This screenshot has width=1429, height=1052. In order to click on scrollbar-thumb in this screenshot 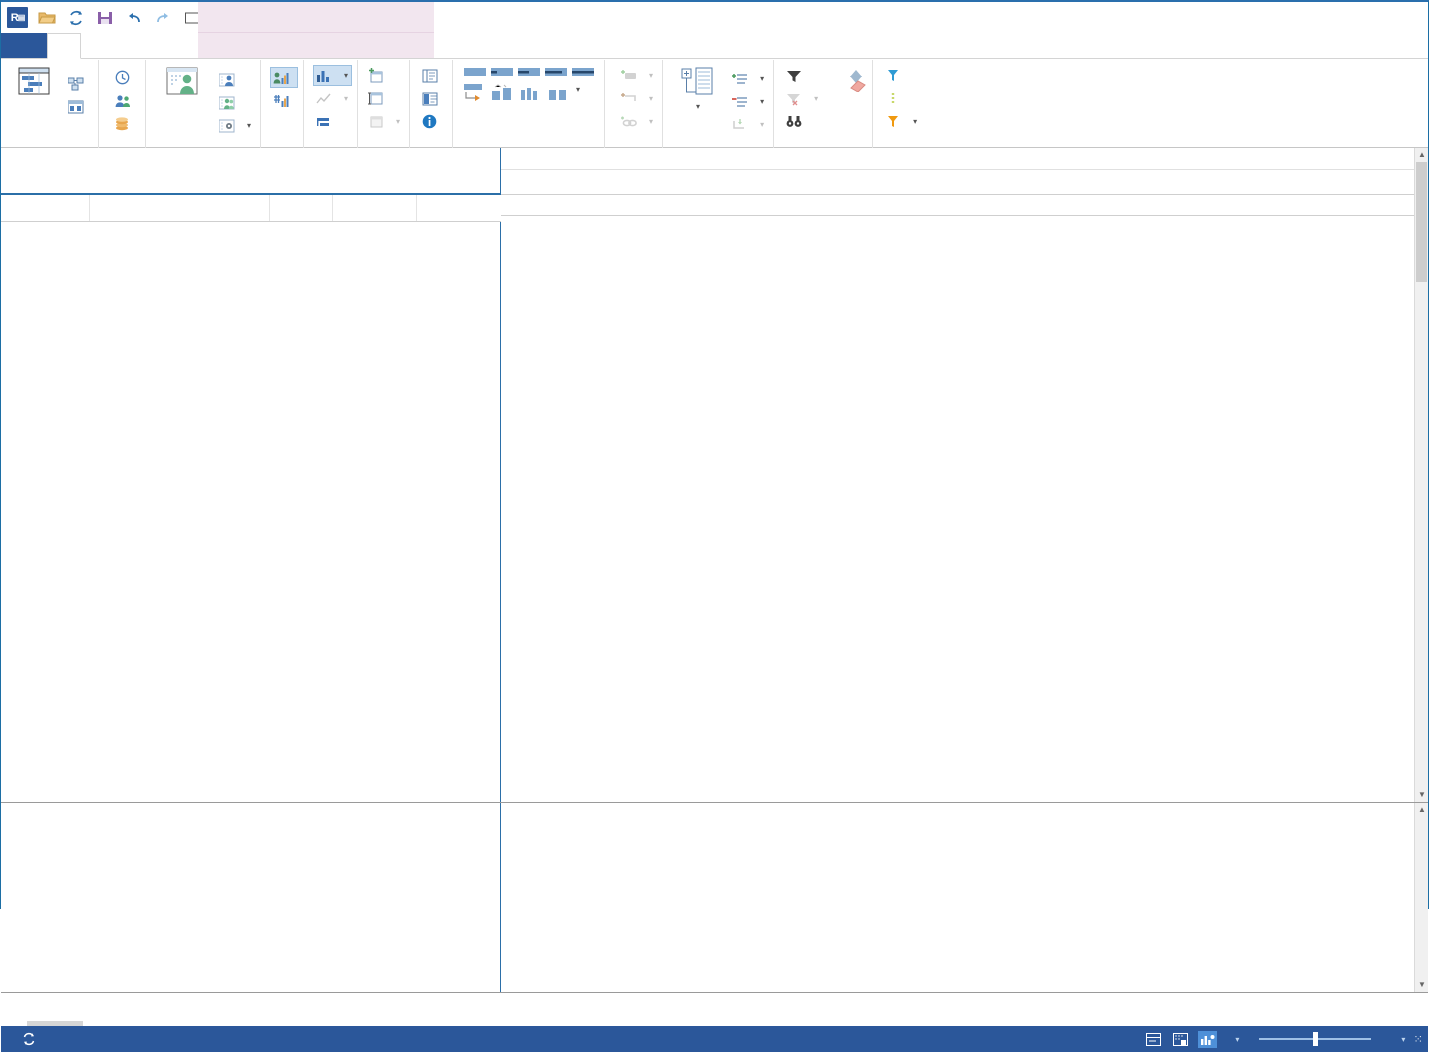, I will do `click(1421, 222)`.